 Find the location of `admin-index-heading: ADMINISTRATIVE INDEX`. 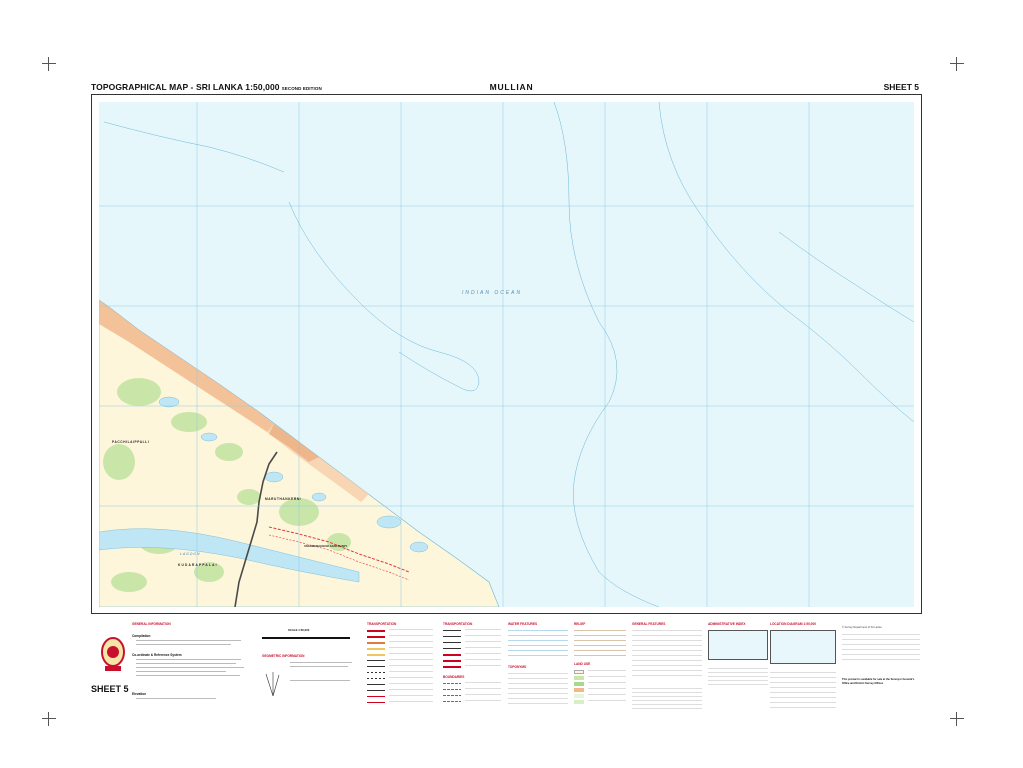

admin-index-heading: ADMINISTRATIVE INDEX is located at coordinates (727, 624).